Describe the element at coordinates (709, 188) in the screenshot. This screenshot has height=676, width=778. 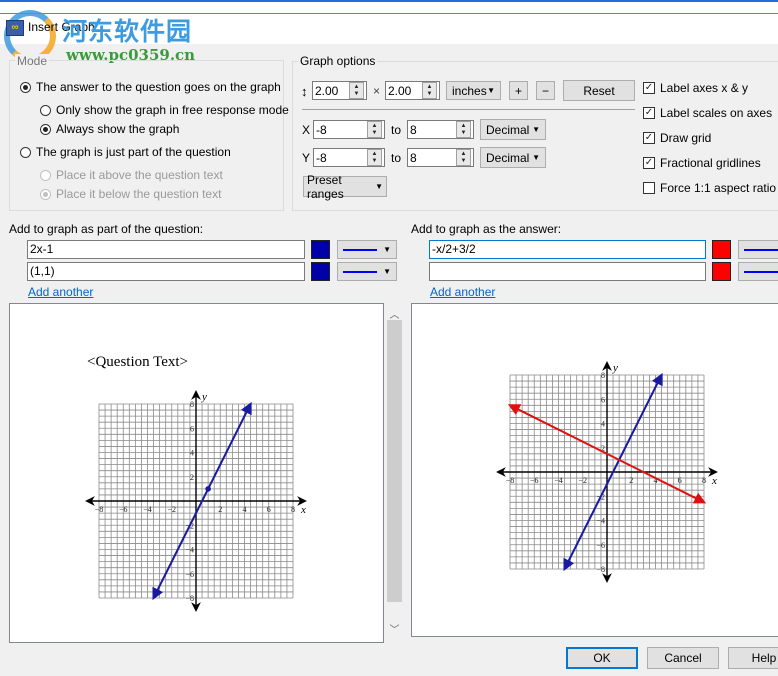
I see `checkbox-force-aspect: Force 1:1 aspect ratio` at that location.